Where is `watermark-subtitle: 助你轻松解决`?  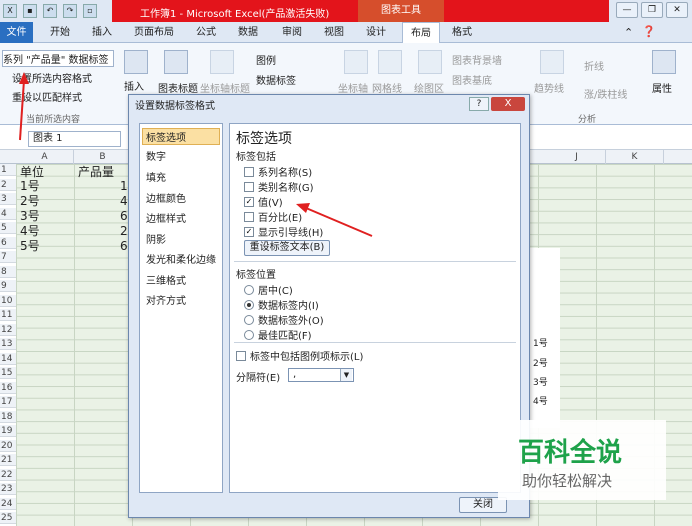
watermark-subtitle: 助你轻松解决 is located at coordinates (567, 481).